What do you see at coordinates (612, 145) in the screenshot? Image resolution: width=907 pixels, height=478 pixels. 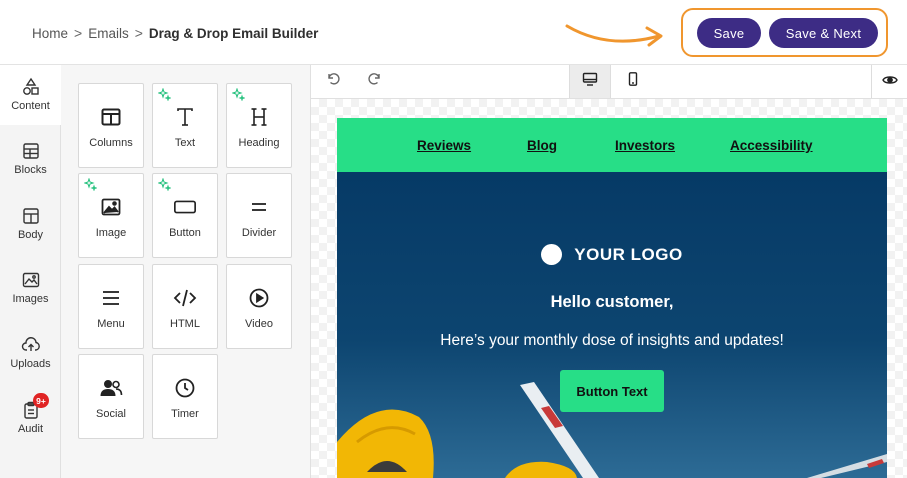 I see `email-menu-row: Reviews Blog Investors Accessibility` at bounding box center [612, 145].